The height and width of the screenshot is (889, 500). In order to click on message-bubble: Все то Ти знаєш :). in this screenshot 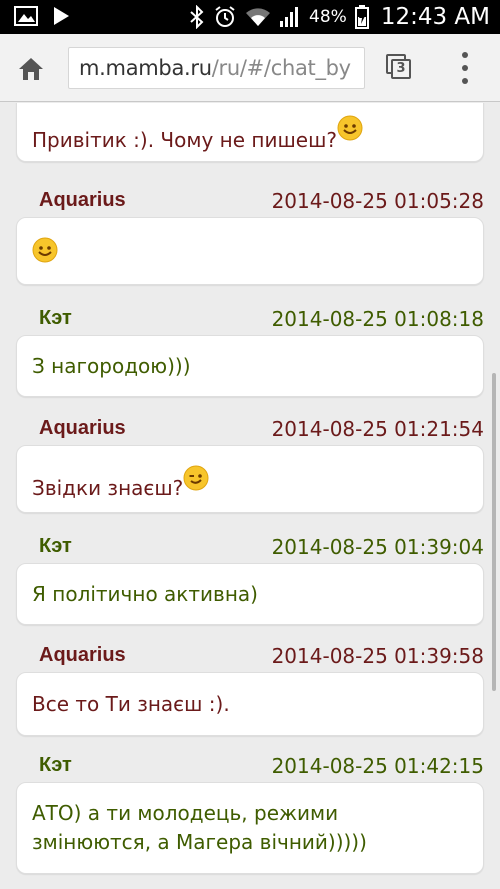, I will do `click(250, 704)`.